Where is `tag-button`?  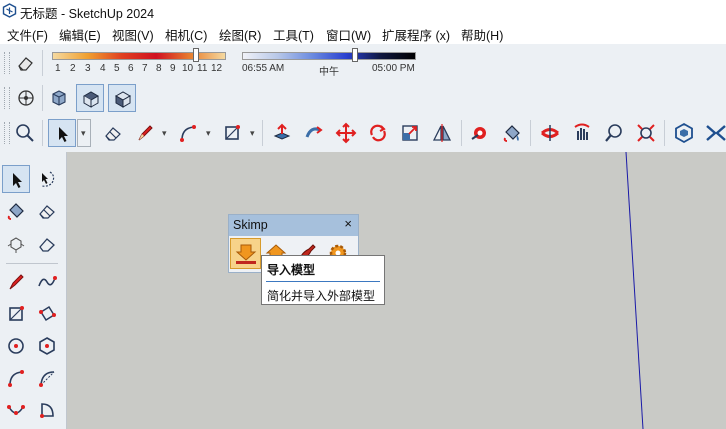
tag-button is located at coordinates (16, 244).